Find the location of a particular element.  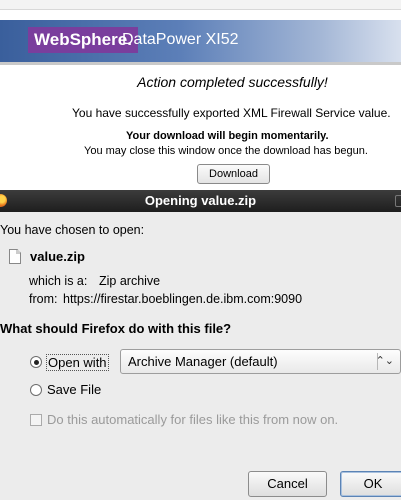

application-select-value: Archive Manager (default) is located at coordinates (203, 361).